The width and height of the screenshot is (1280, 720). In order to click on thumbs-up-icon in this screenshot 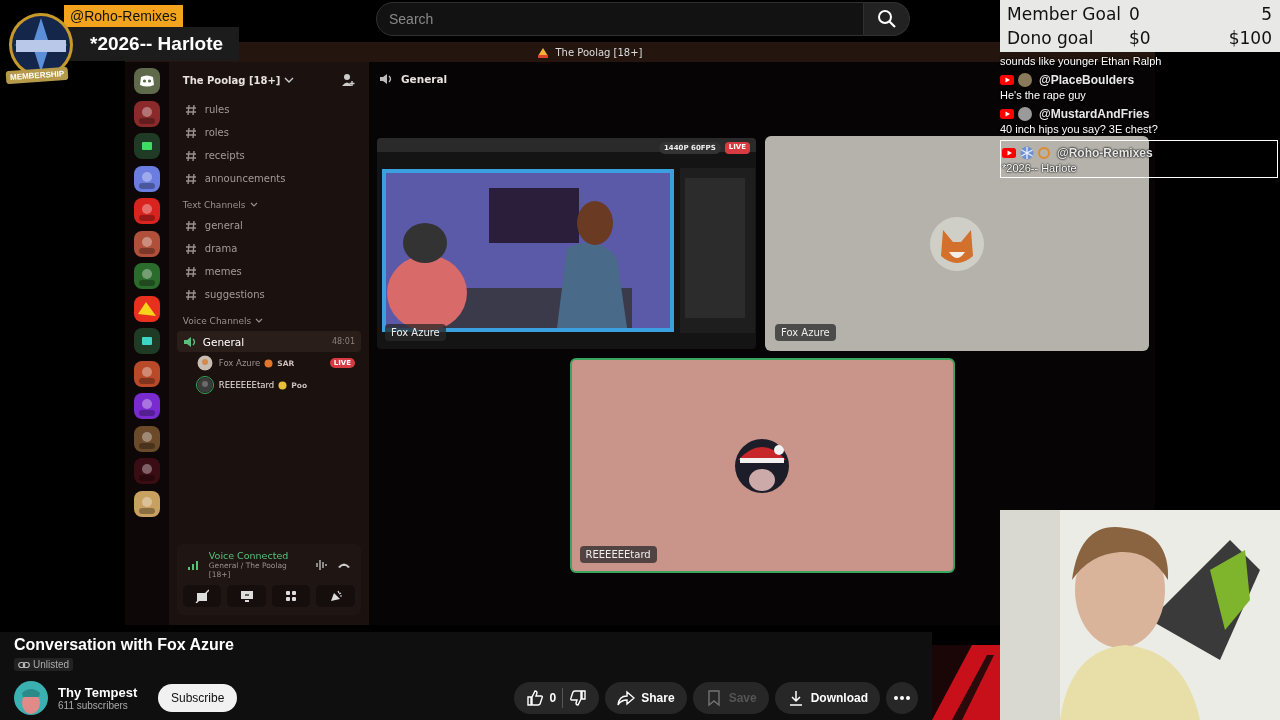, I will do `click(534, 697)`.